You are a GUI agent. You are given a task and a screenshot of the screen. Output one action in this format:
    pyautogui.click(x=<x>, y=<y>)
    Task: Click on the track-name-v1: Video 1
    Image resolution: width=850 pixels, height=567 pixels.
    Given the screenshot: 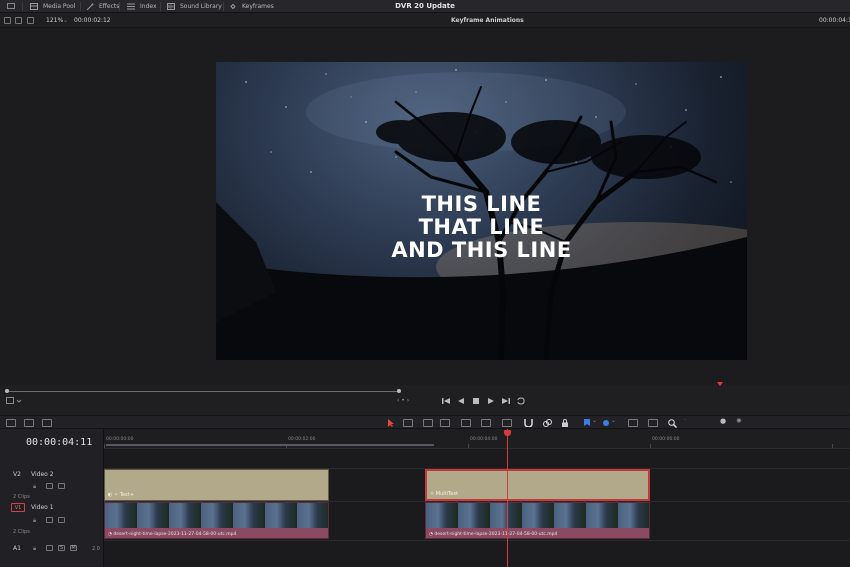 What is the action you would take?
    pyautogui.click(x=42, y=507)
    